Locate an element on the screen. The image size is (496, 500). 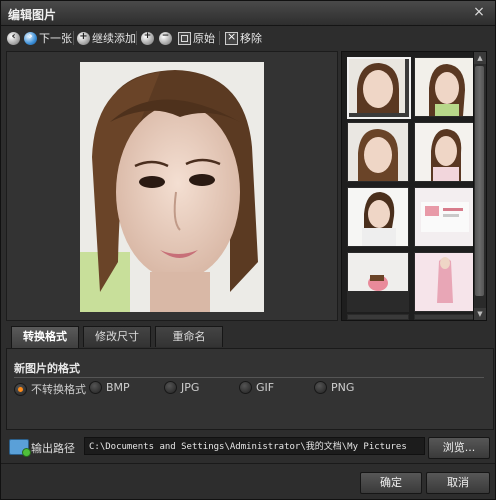
add-icon is located at coordinates (83, 38).